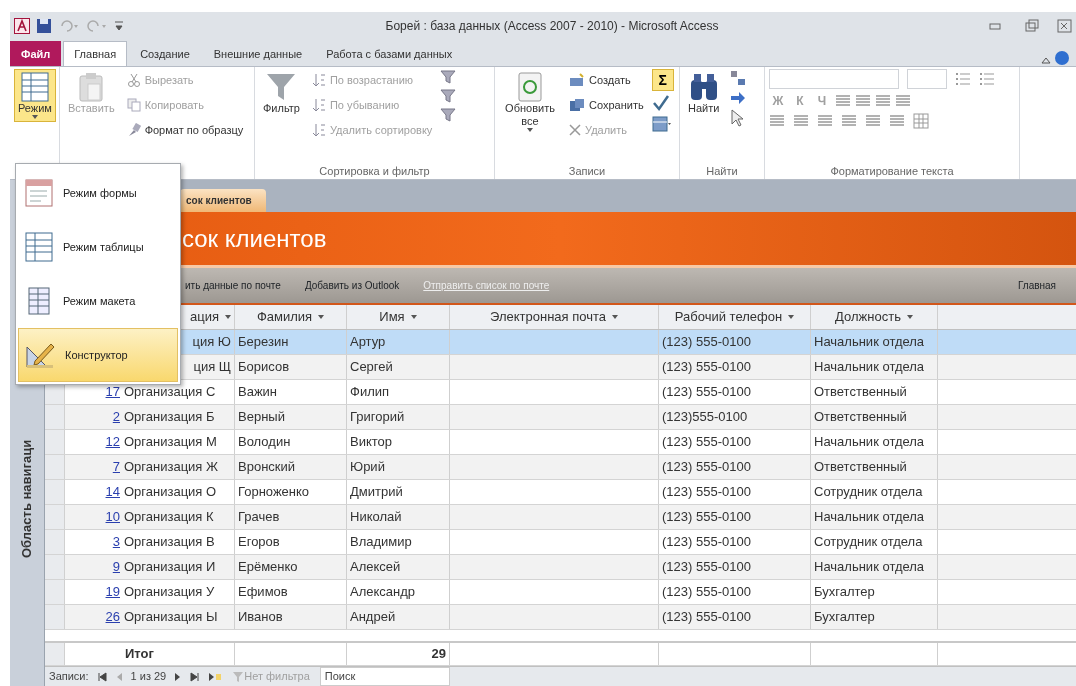  What do you see at coordinates (661, 124) in the screenshot?
I see `more-icon` at bounding box center [661, 124].